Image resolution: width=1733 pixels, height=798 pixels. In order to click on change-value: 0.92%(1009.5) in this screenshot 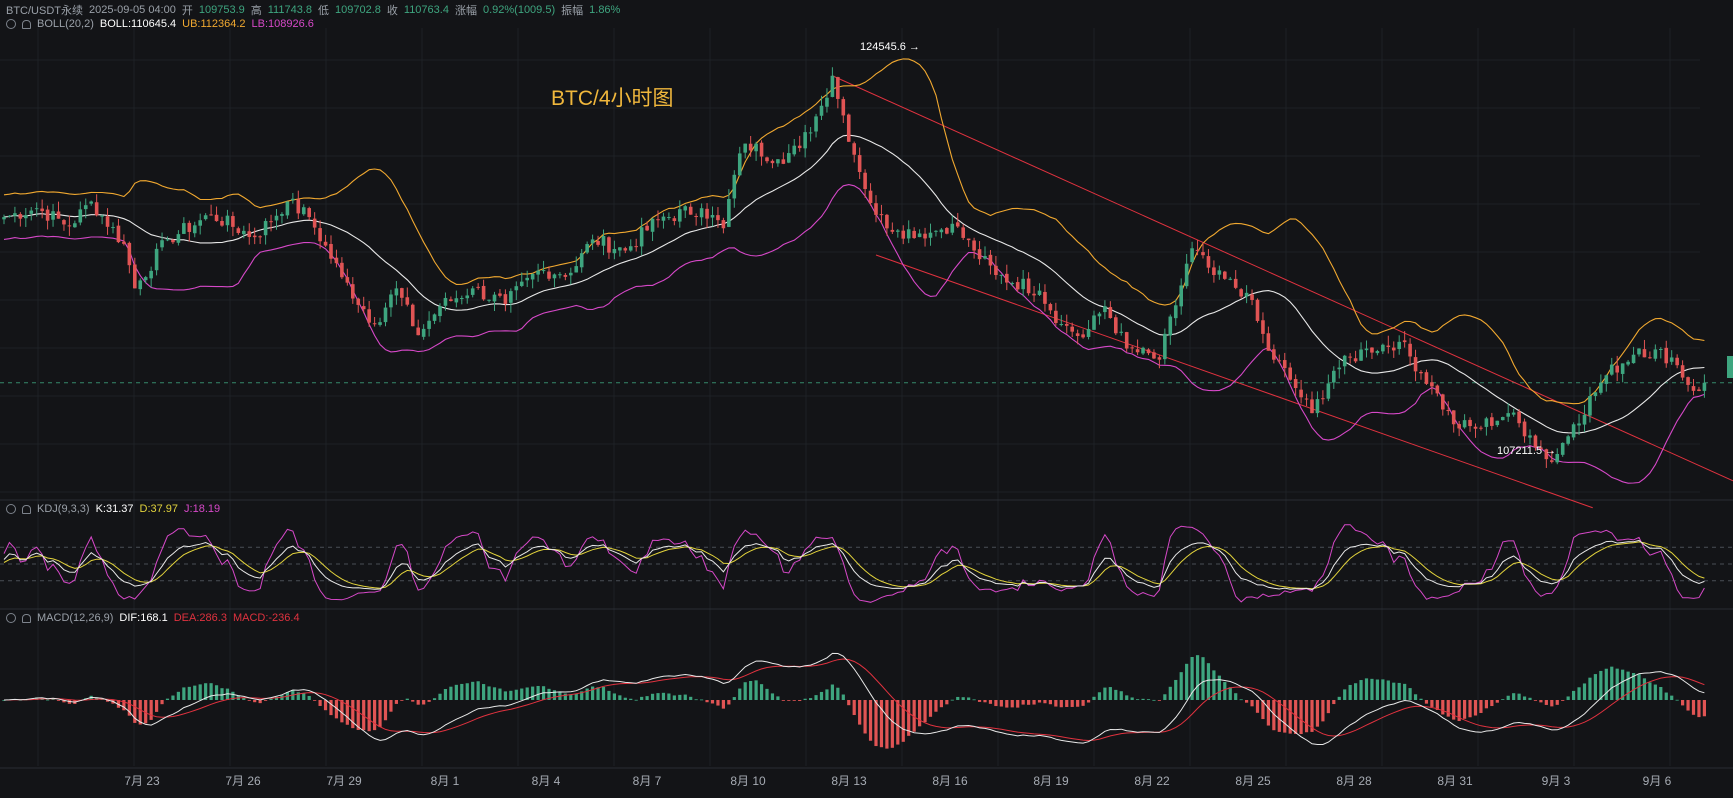, I will do `click(519, 10)`.